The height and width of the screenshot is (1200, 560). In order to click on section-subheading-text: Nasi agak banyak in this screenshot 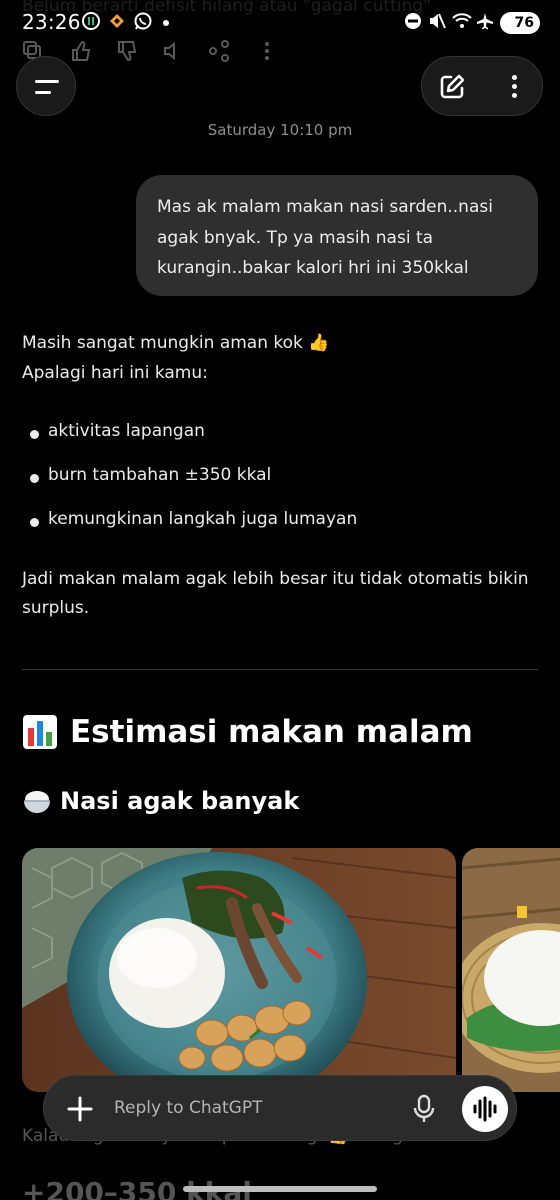, I will do `click(180, 801)`.